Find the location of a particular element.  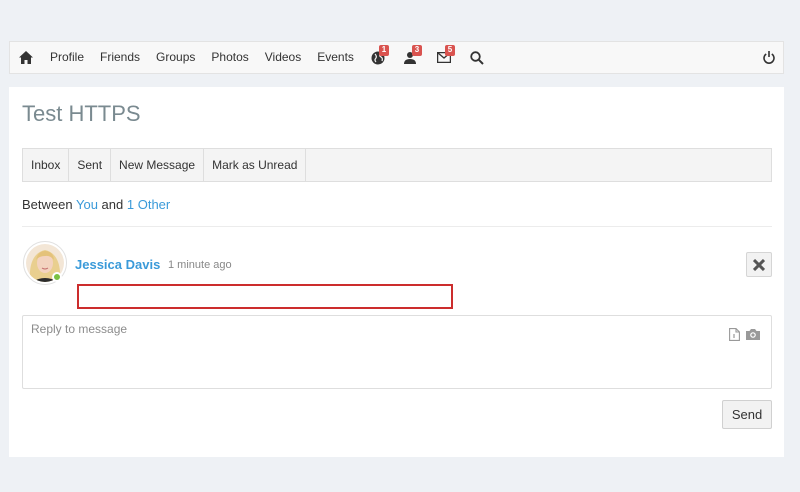

logout-button is located at coordinates (769, 57).